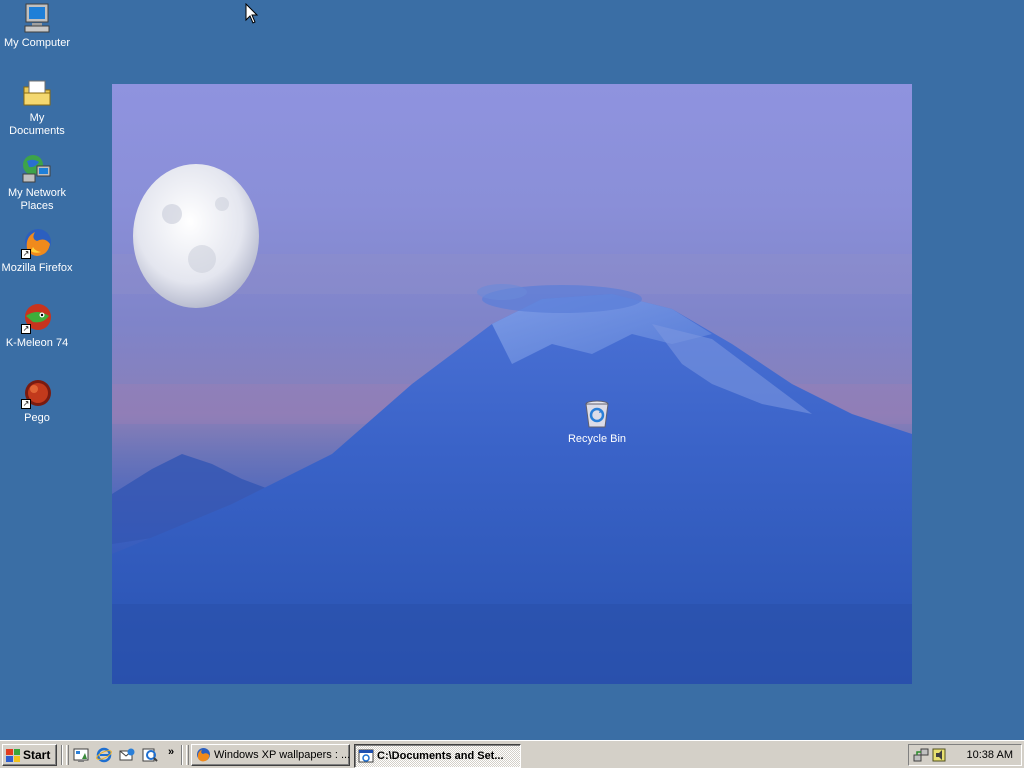 The image size is (1024, 768). I want to click on desktop-icon-my-computer: My Computer, so click(37, 26).